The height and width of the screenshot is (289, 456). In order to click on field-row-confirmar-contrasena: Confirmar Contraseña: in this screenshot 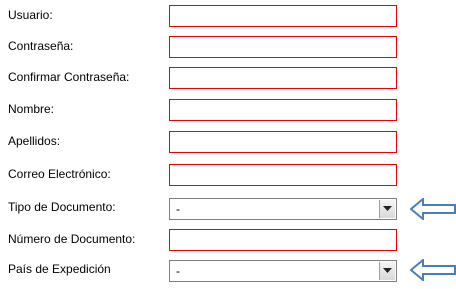, I will do `click(228, 79)`.